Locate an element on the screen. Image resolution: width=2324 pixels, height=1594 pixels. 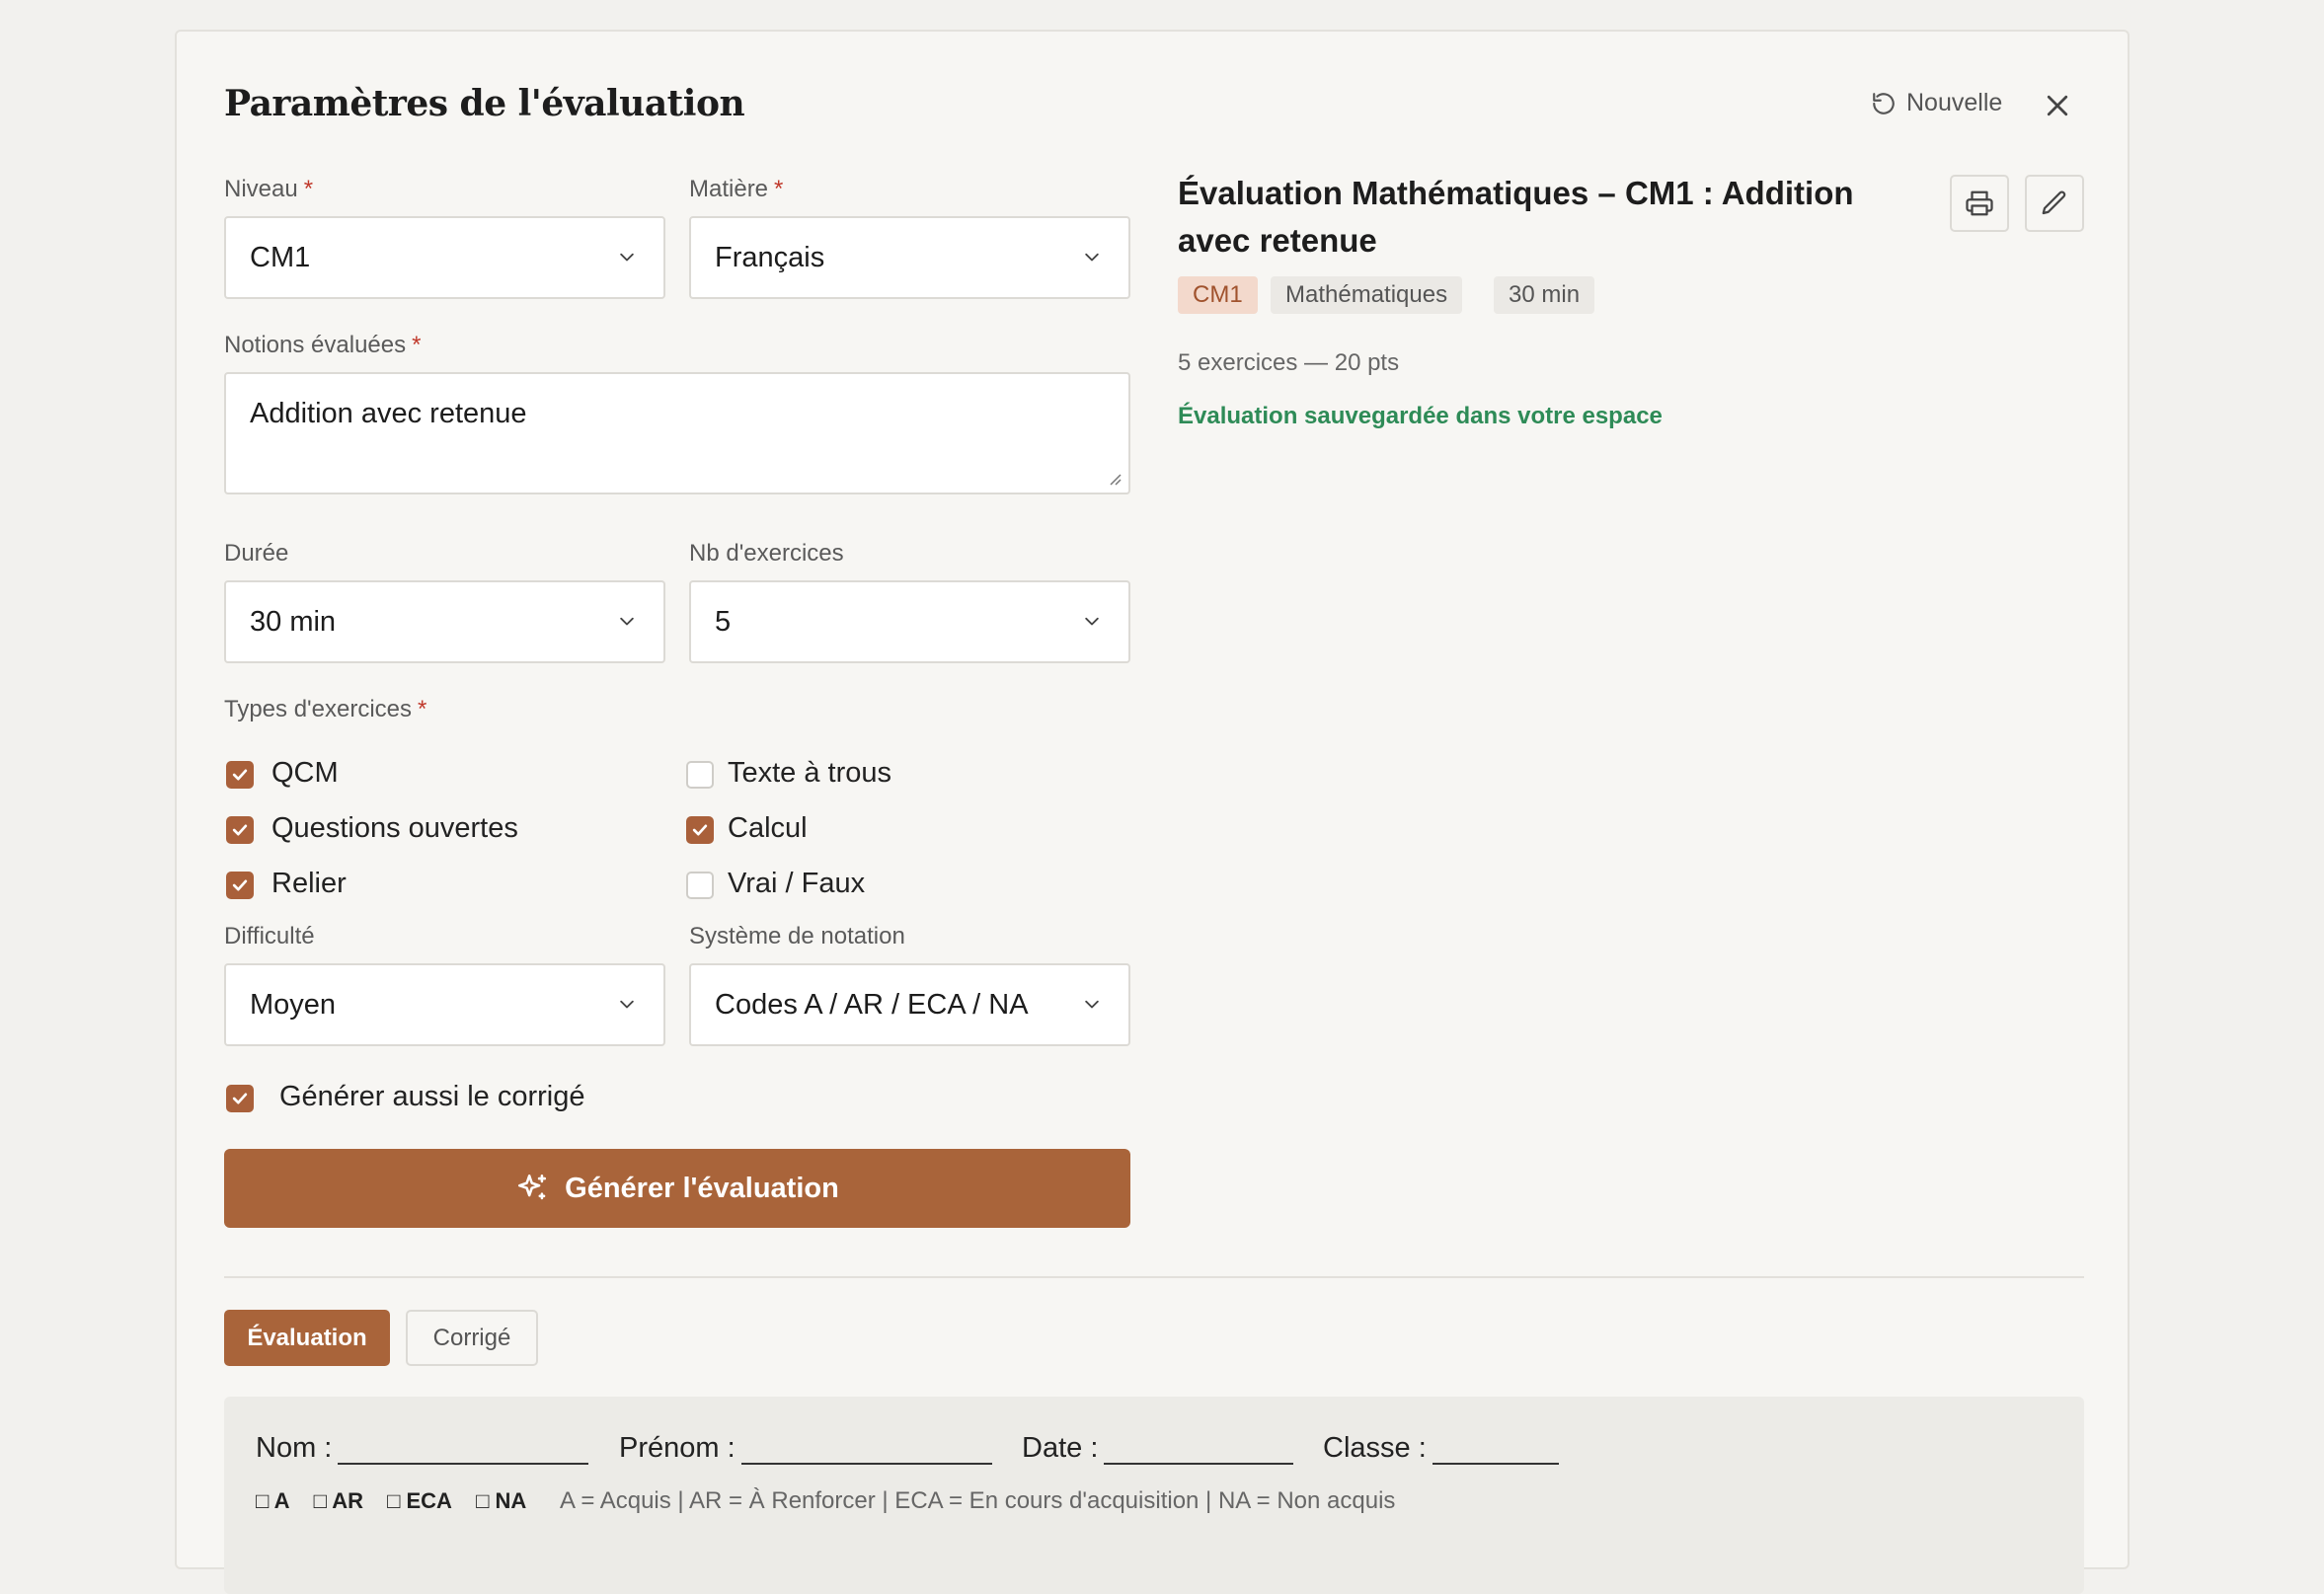
matiere-select: Français is located at coordinates (909, 258).